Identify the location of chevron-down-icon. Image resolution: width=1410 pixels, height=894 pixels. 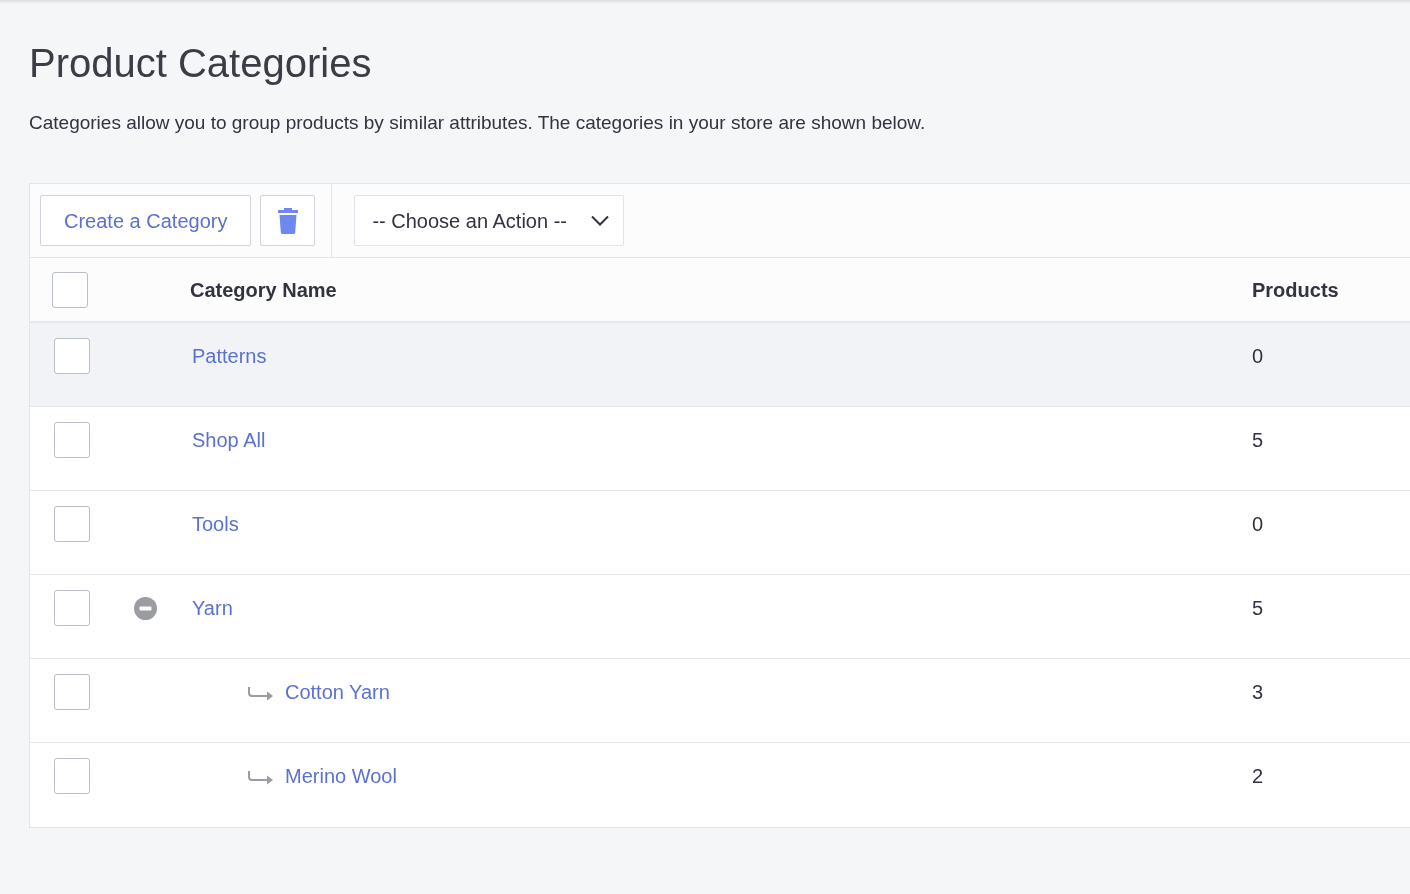
(599, 220).